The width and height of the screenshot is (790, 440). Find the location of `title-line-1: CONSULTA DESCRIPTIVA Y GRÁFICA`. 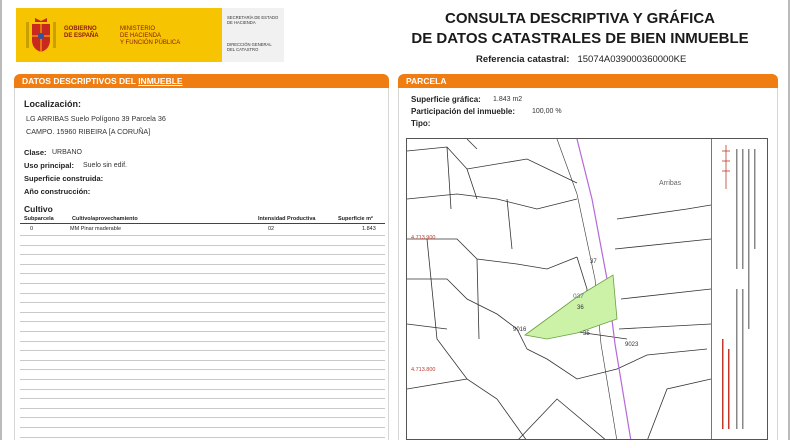

title-line-1: CONSULTA DESCRIPTIVA Y GRÁFICA is located at coordinates (579, 18).